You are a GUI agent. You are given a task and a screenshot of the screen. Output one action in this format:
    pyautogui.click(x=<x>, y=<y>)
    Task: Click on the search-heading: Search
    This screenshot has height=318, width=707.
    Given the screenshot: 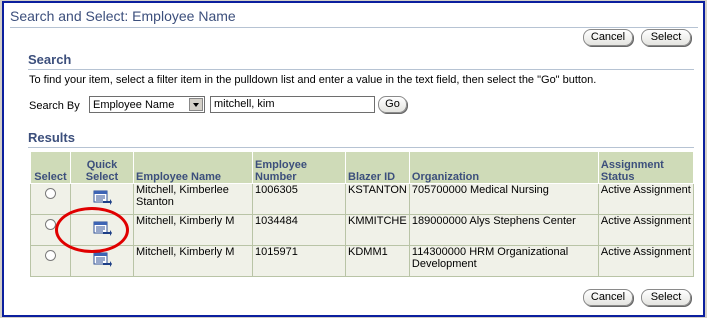 What is the action you would take?
    pyautogui.click(x=50, y=59)
    